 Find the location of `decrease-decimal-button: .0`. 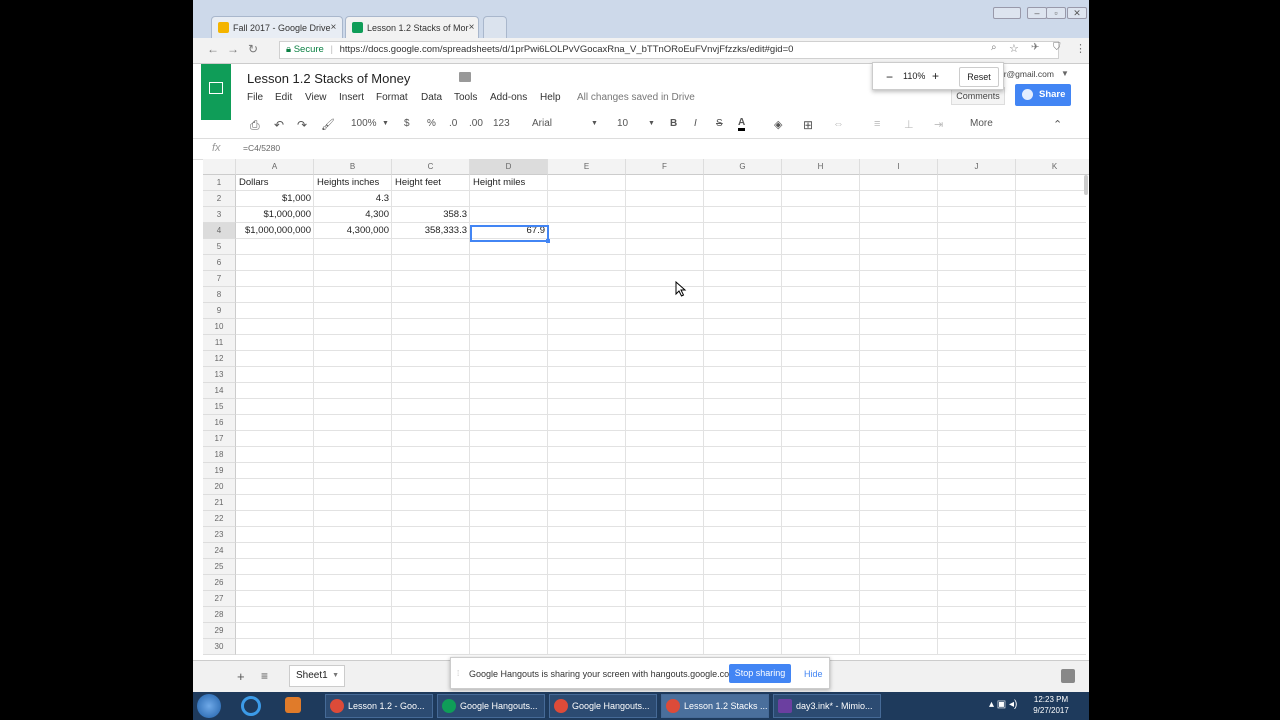

decrease-decimal-button: .0 is located at coordinates (453, 123).